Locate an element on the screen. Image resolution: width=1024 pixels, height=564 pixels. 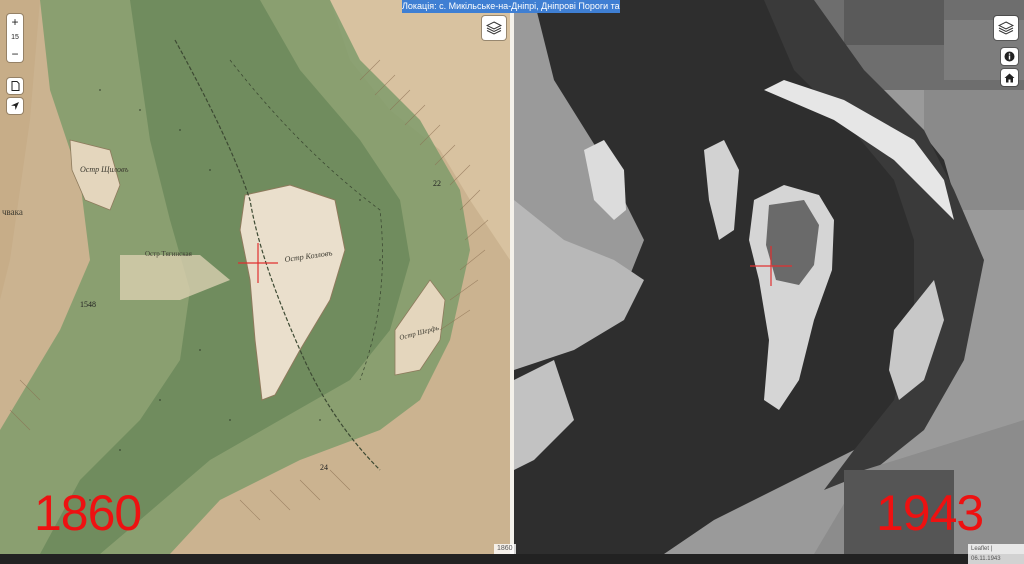
zoom-level: 15 is located at coordinates (15, 37).